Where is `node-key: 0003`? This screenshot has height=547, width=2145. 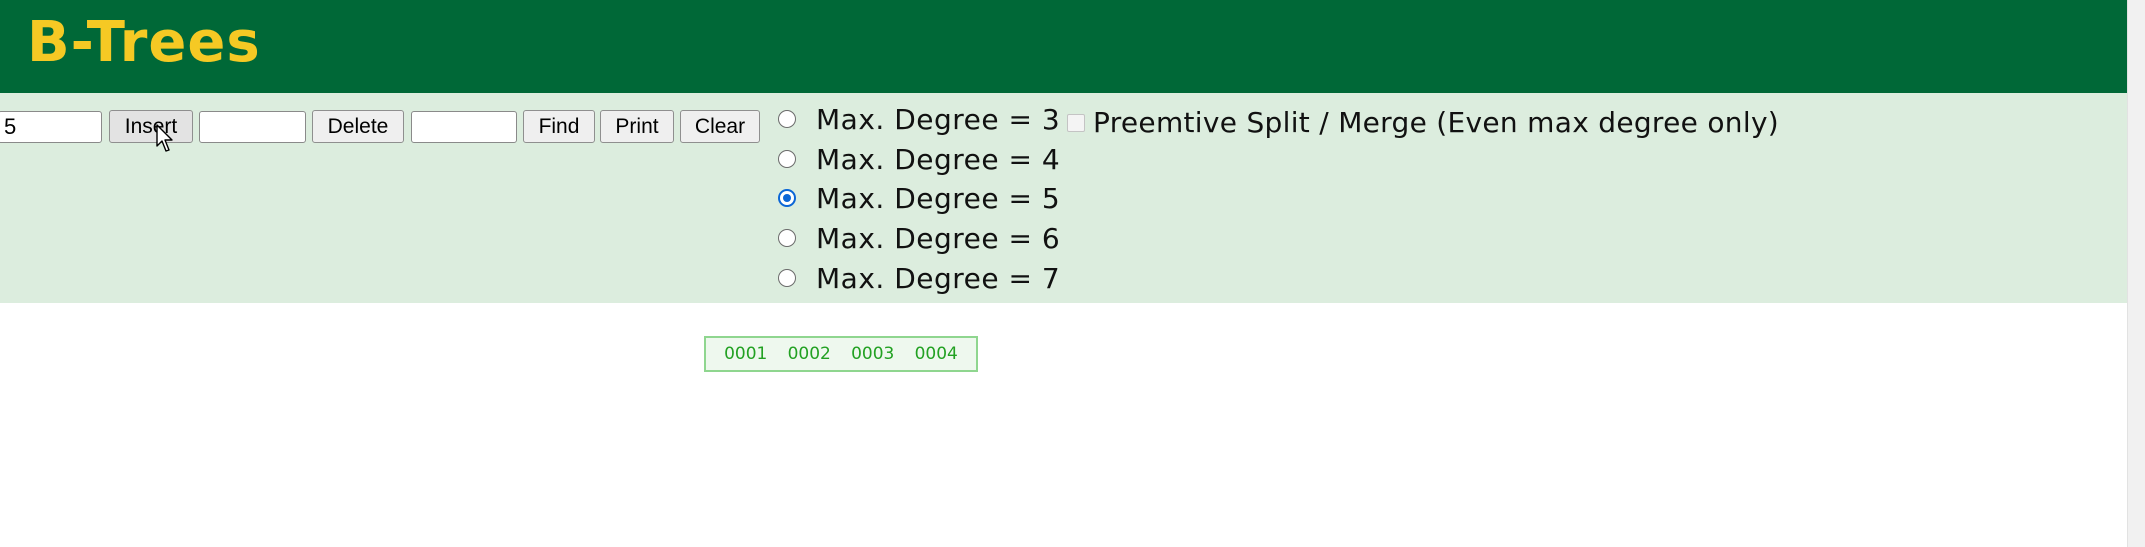 node-key: 0003 is located at coordinates (873, 354).